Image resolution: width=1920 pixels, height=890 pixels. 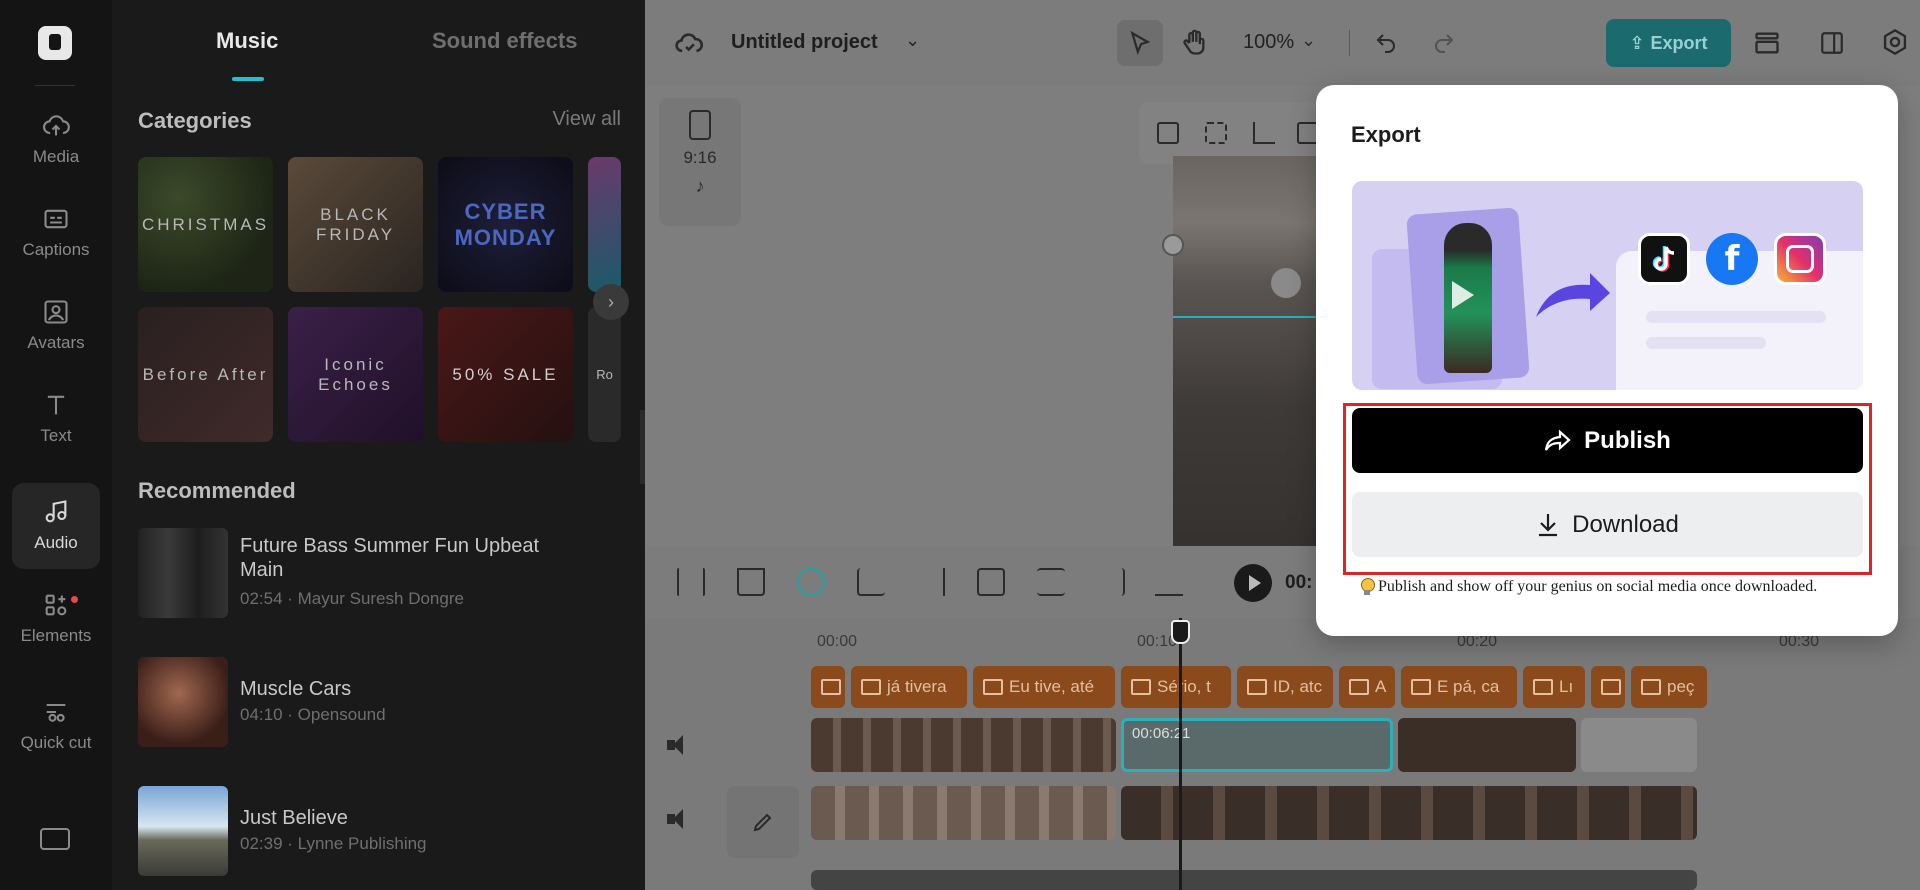 What do you see at coordinates (837, 641) in the screenshot?
I see `ruler-label: 00:00` at bounding box center [837, 641].